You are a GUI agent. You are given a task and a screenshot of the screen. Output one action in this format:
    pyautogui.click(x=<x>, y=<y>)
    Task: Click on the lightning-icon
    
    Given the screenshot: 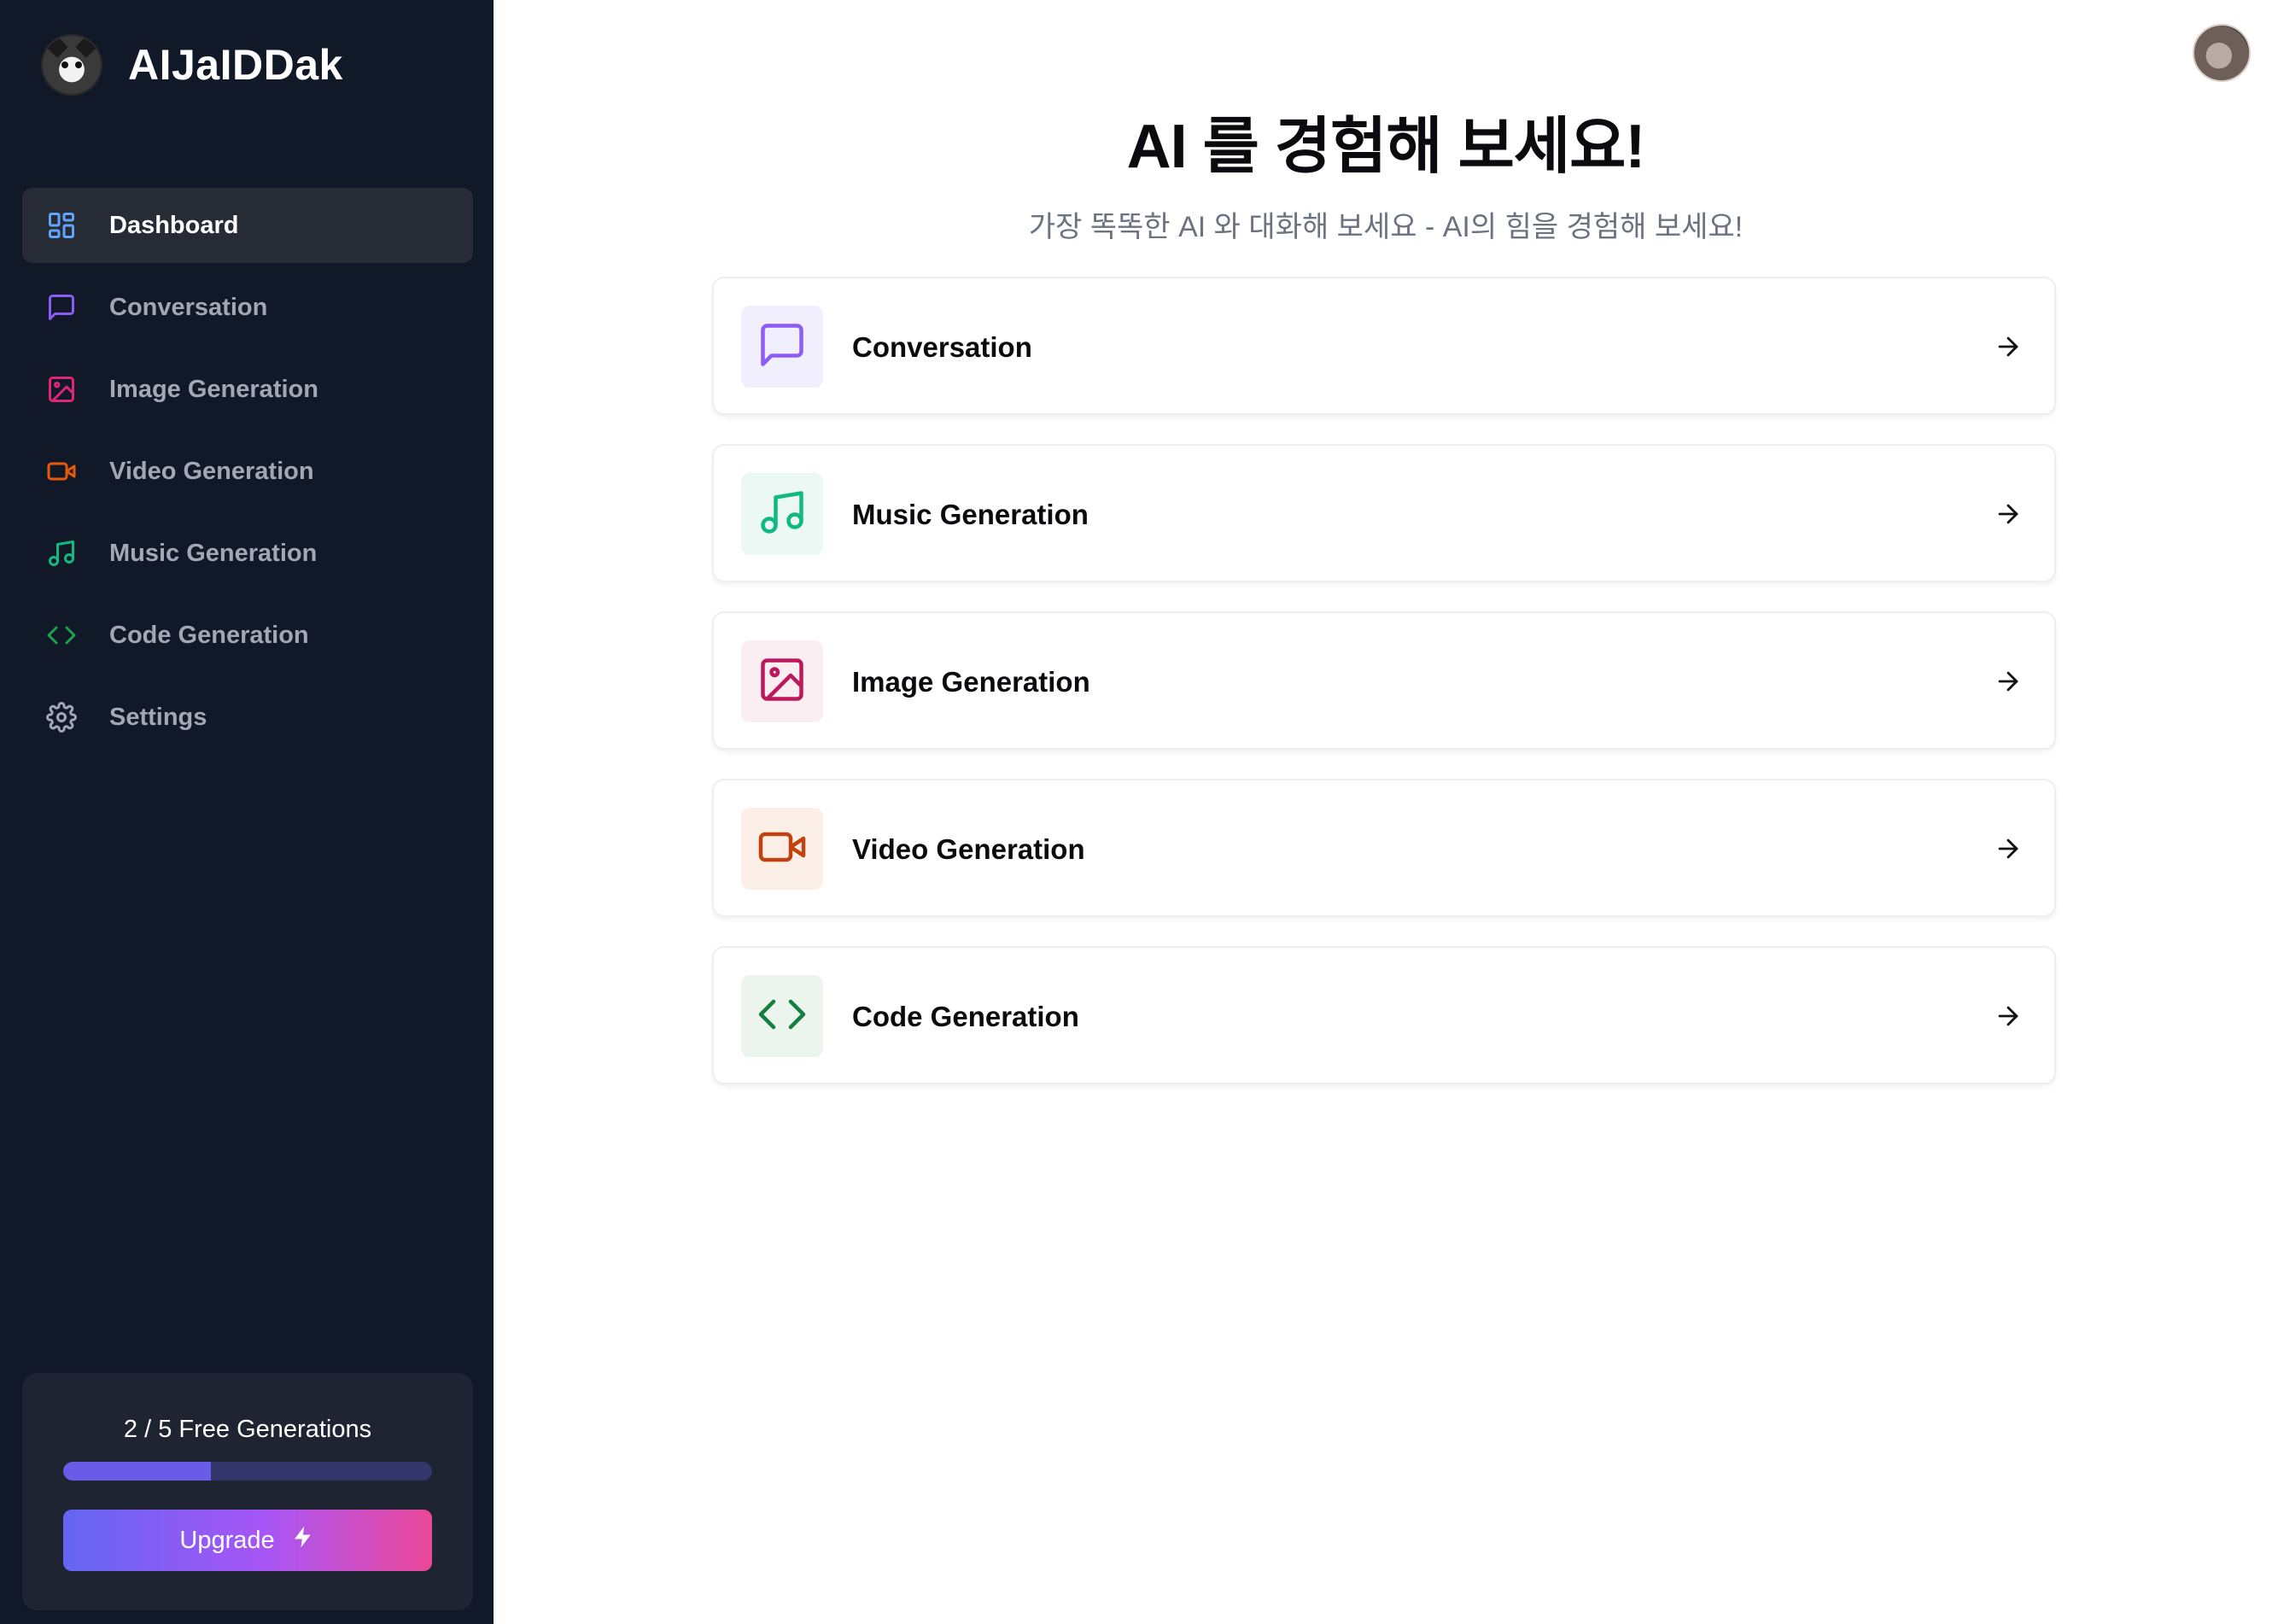 What is the action you would take?
    pyautogui.click(x=303, y=1541)
    